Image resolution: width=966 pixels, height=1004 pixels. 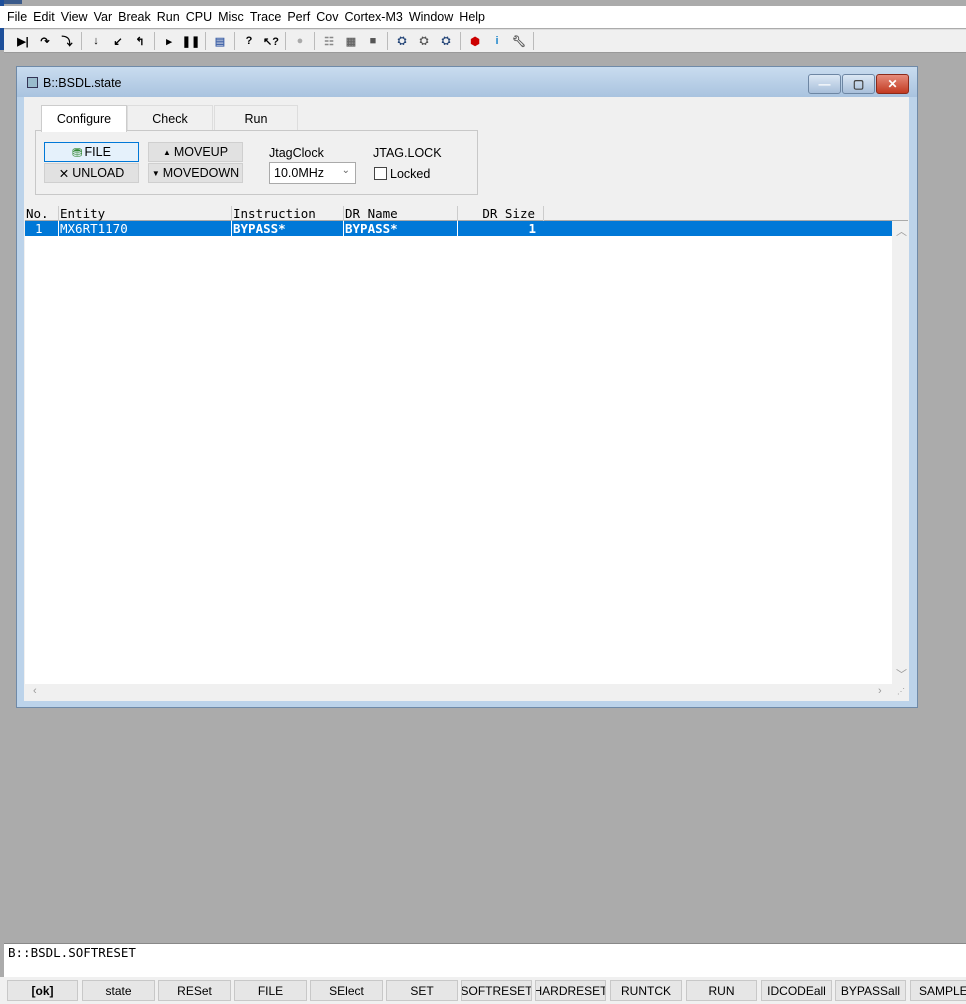 I want to click on movedown-button: ▼ MOVEDOWN, so click(x=195, y=173).